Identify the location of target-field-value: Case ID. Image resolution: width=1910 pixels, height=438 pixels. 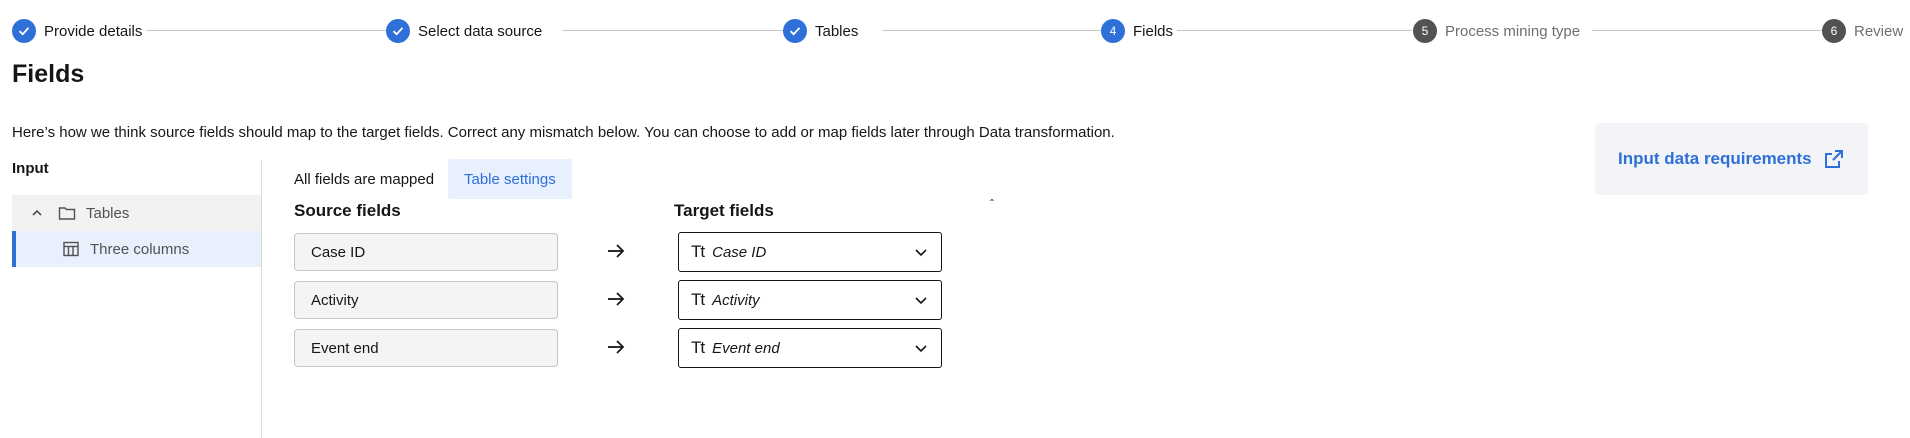
(739, 252).